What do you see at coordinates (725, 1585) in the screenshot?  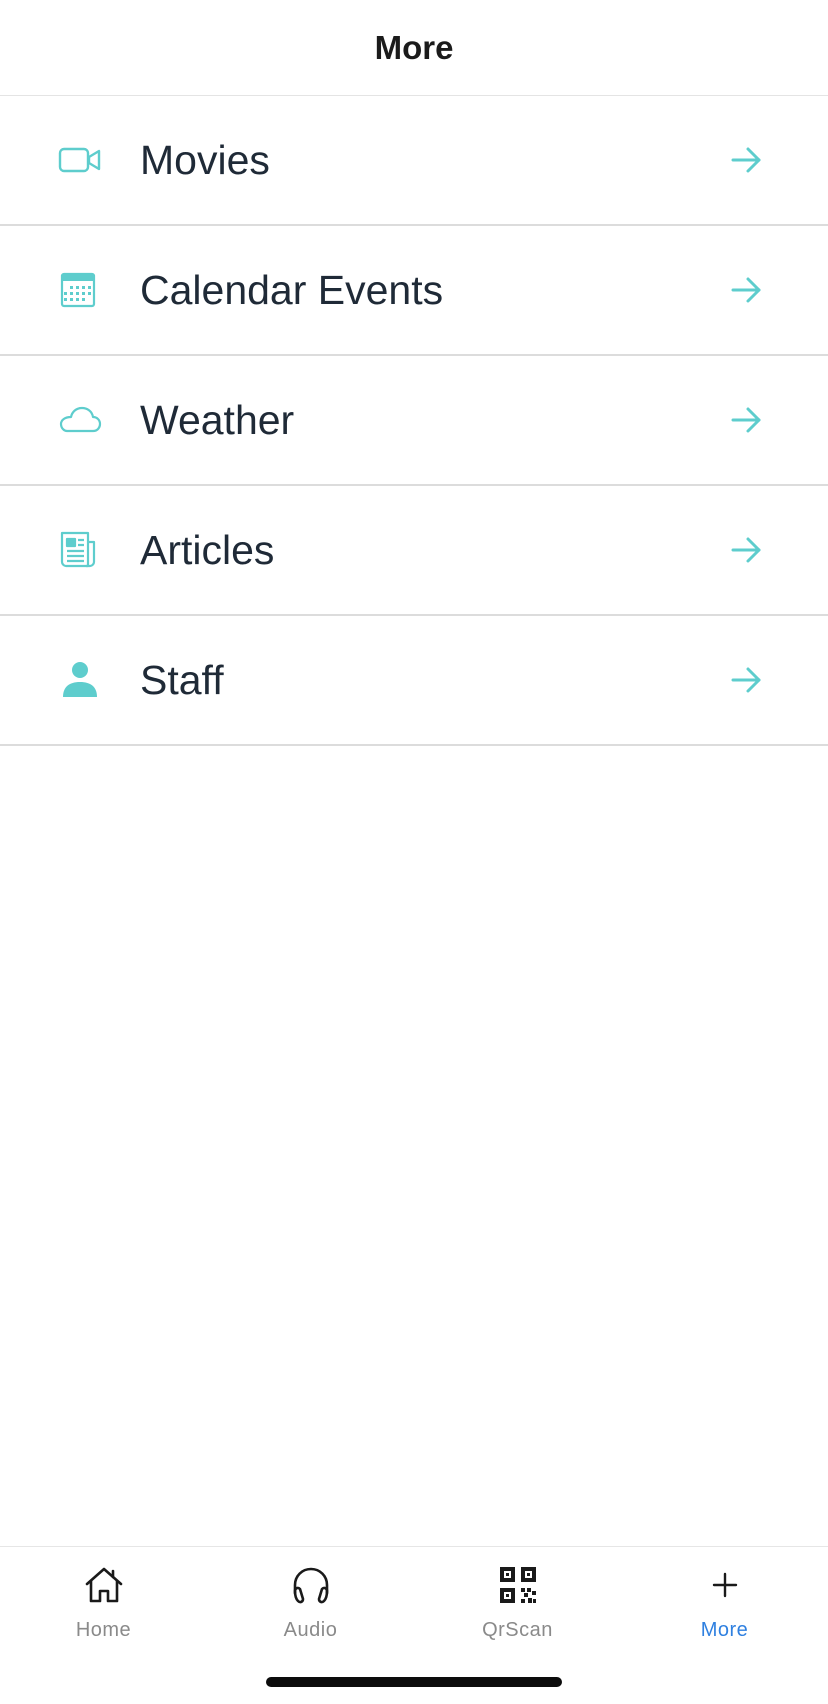 I see `plus-icon` at bounding box center [725, 1585].